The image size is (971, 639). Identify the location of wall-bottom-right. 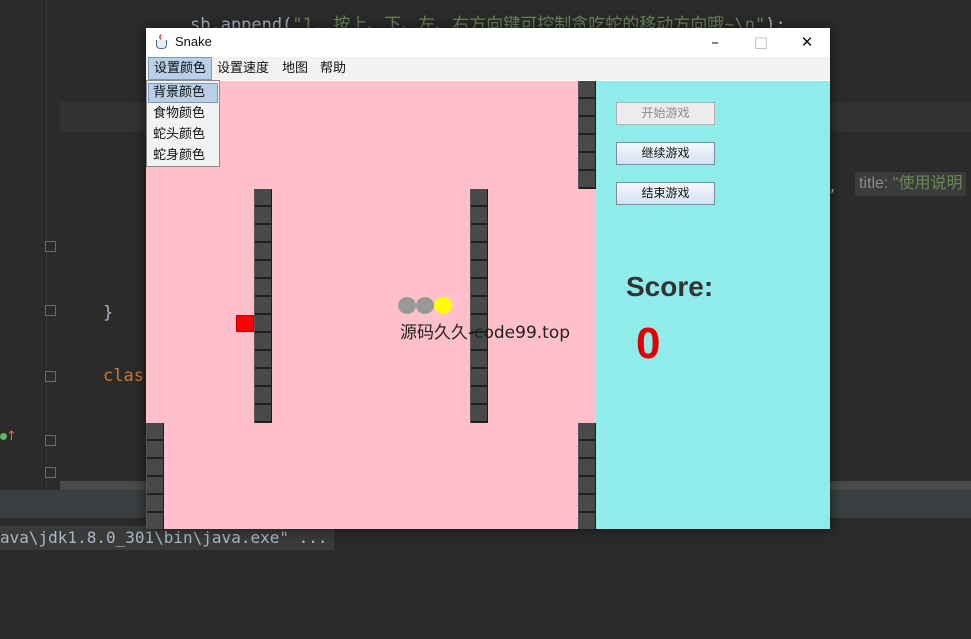
(587, 476).